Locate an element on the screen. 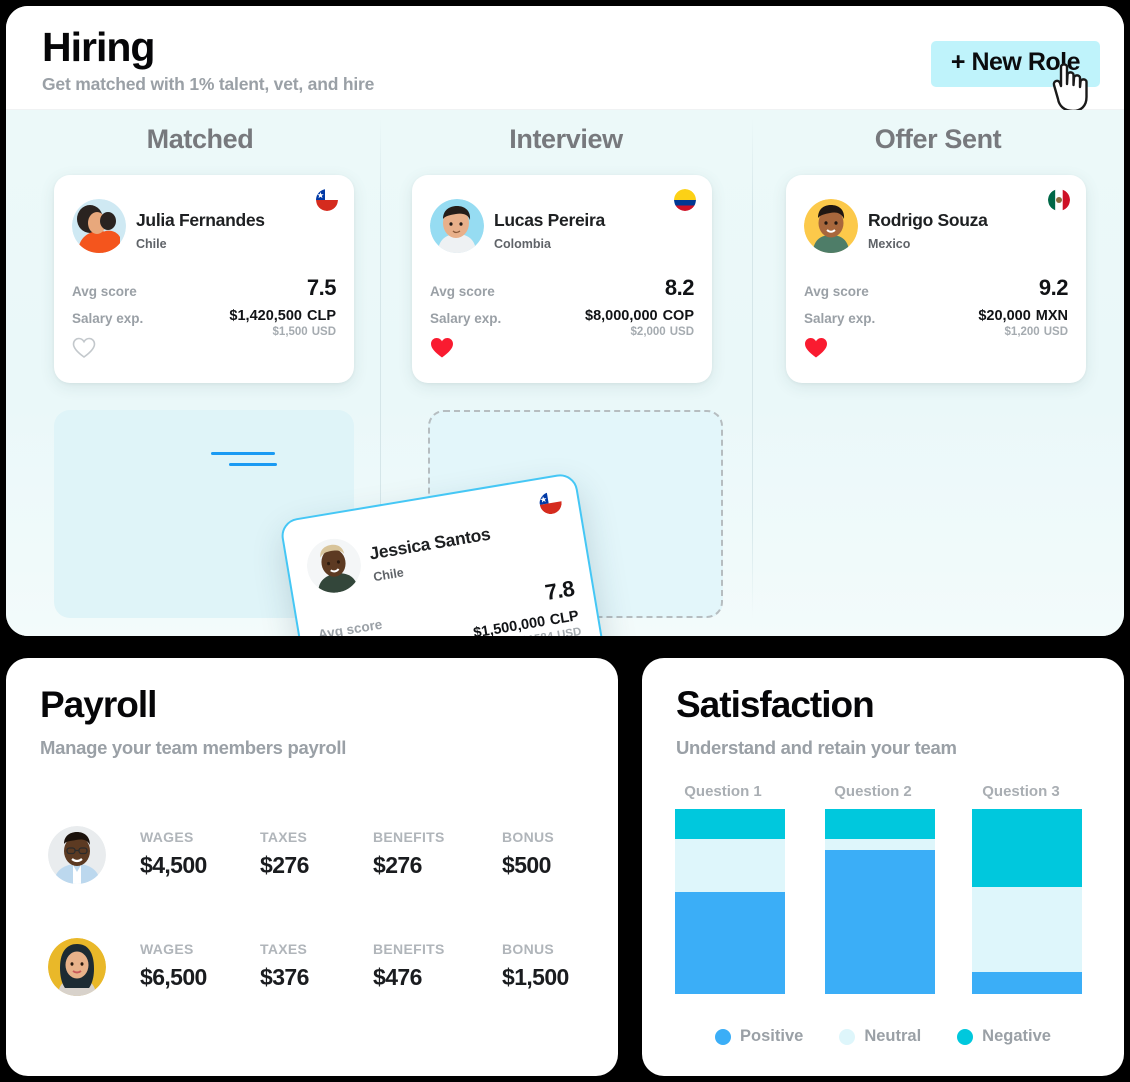  avg-score-value: 7.8 is located at coordinates (560, 590).